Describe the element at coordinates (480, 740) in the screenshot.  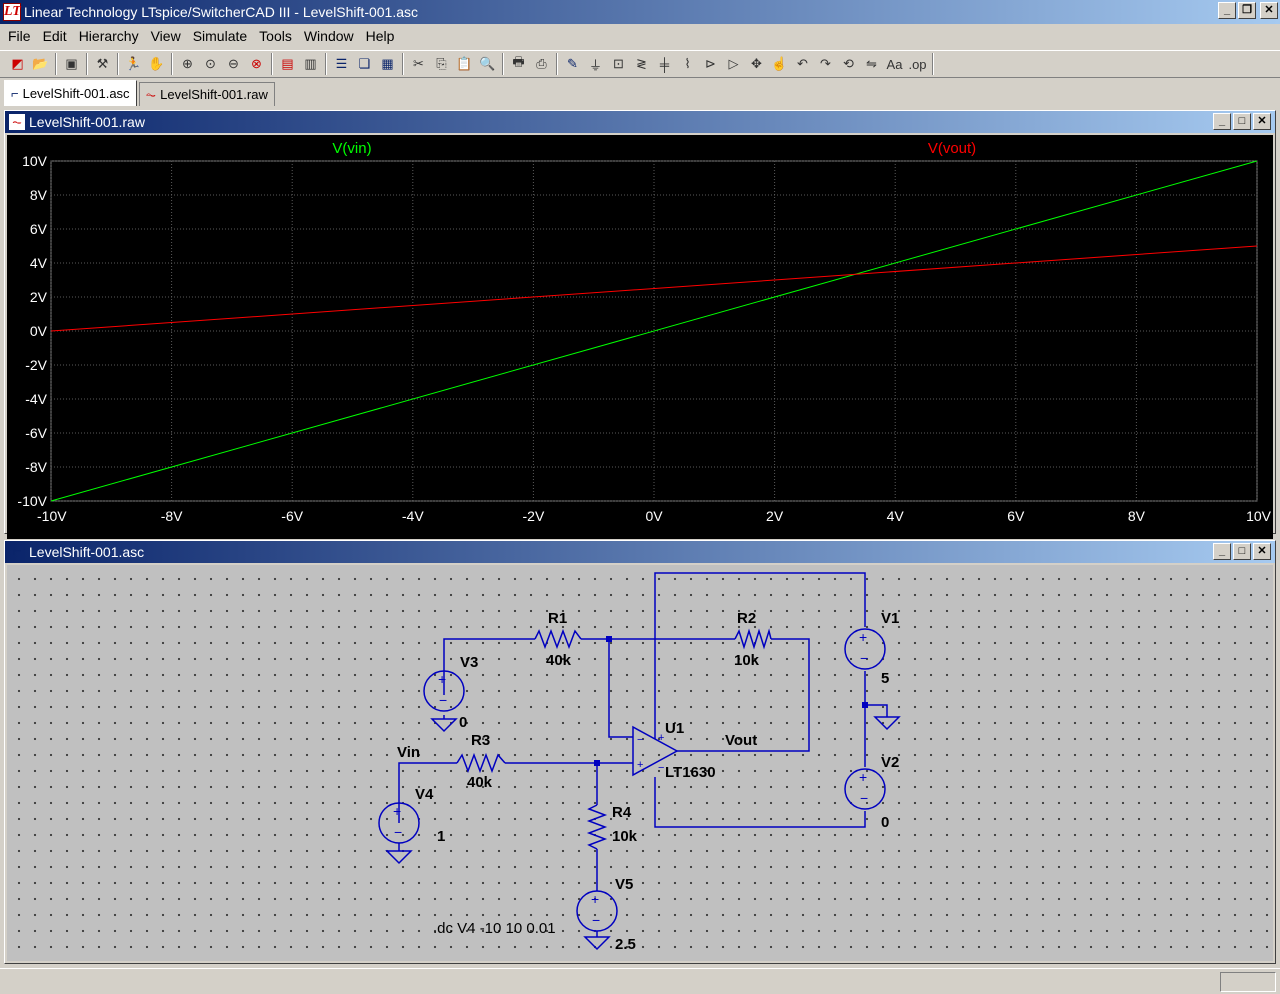
I see `label-r3: R3` at that location.